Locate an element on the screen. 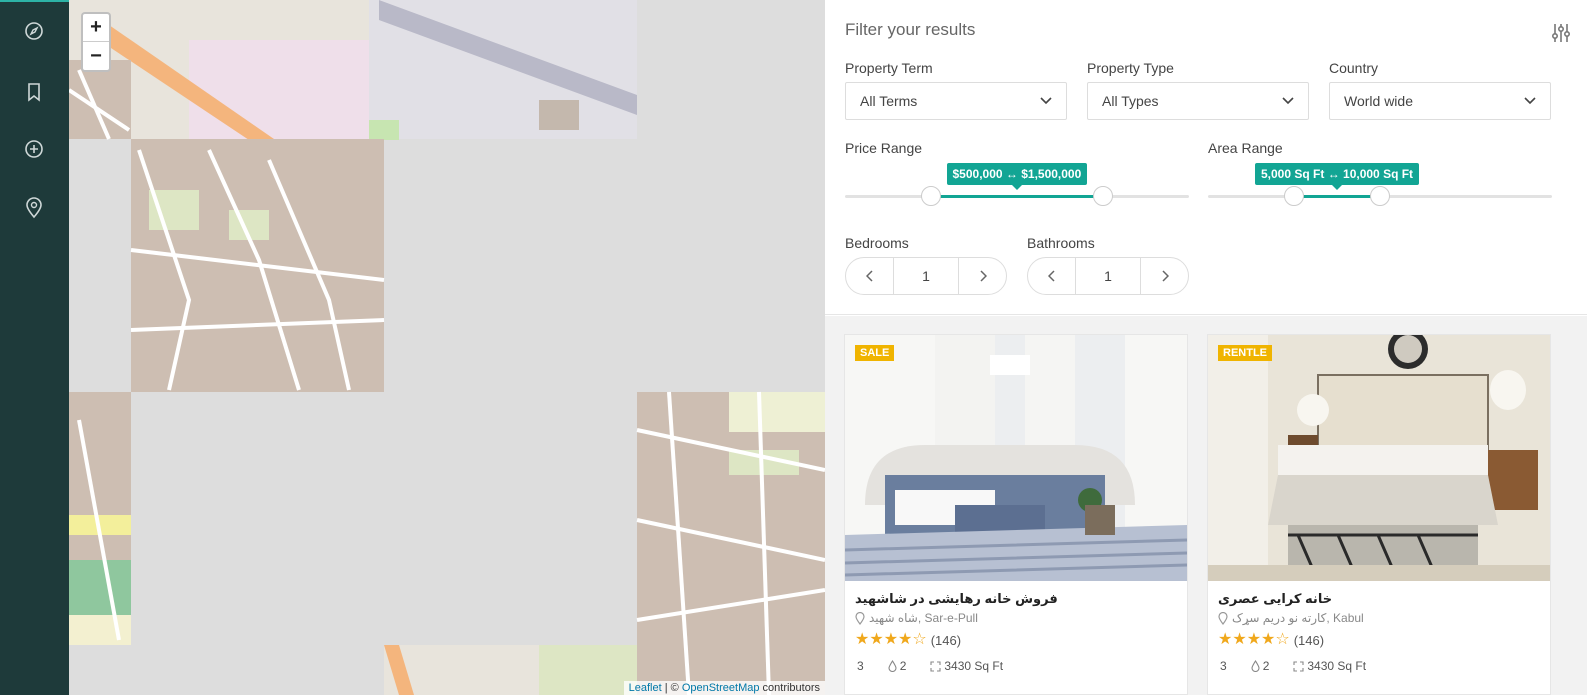  listing-location-text: شاه شهید, Sar-e-Pull is located at coordinates (923, 618).